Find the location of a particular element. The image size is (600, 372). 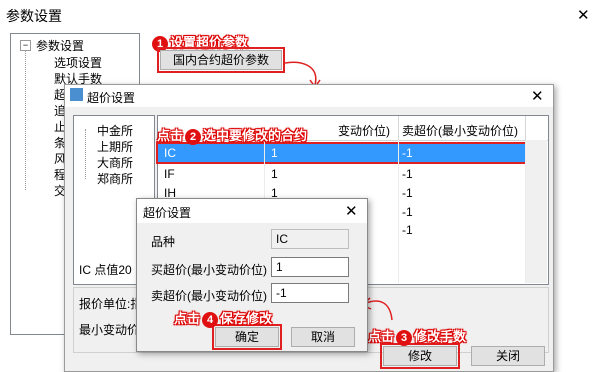

col-divider is located at coordinates (398, 211).